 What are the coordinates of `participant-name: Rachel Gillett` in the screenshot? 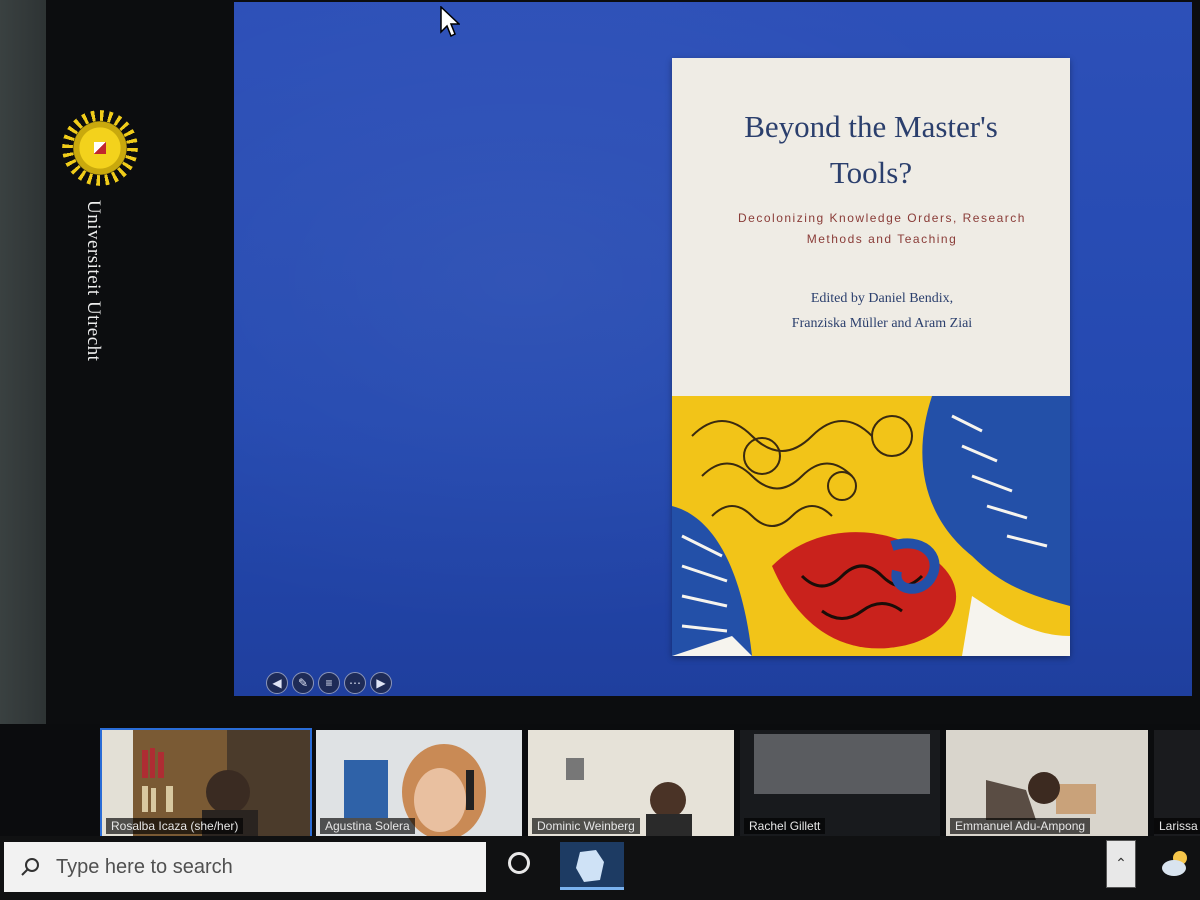 It's located at (785, 826).